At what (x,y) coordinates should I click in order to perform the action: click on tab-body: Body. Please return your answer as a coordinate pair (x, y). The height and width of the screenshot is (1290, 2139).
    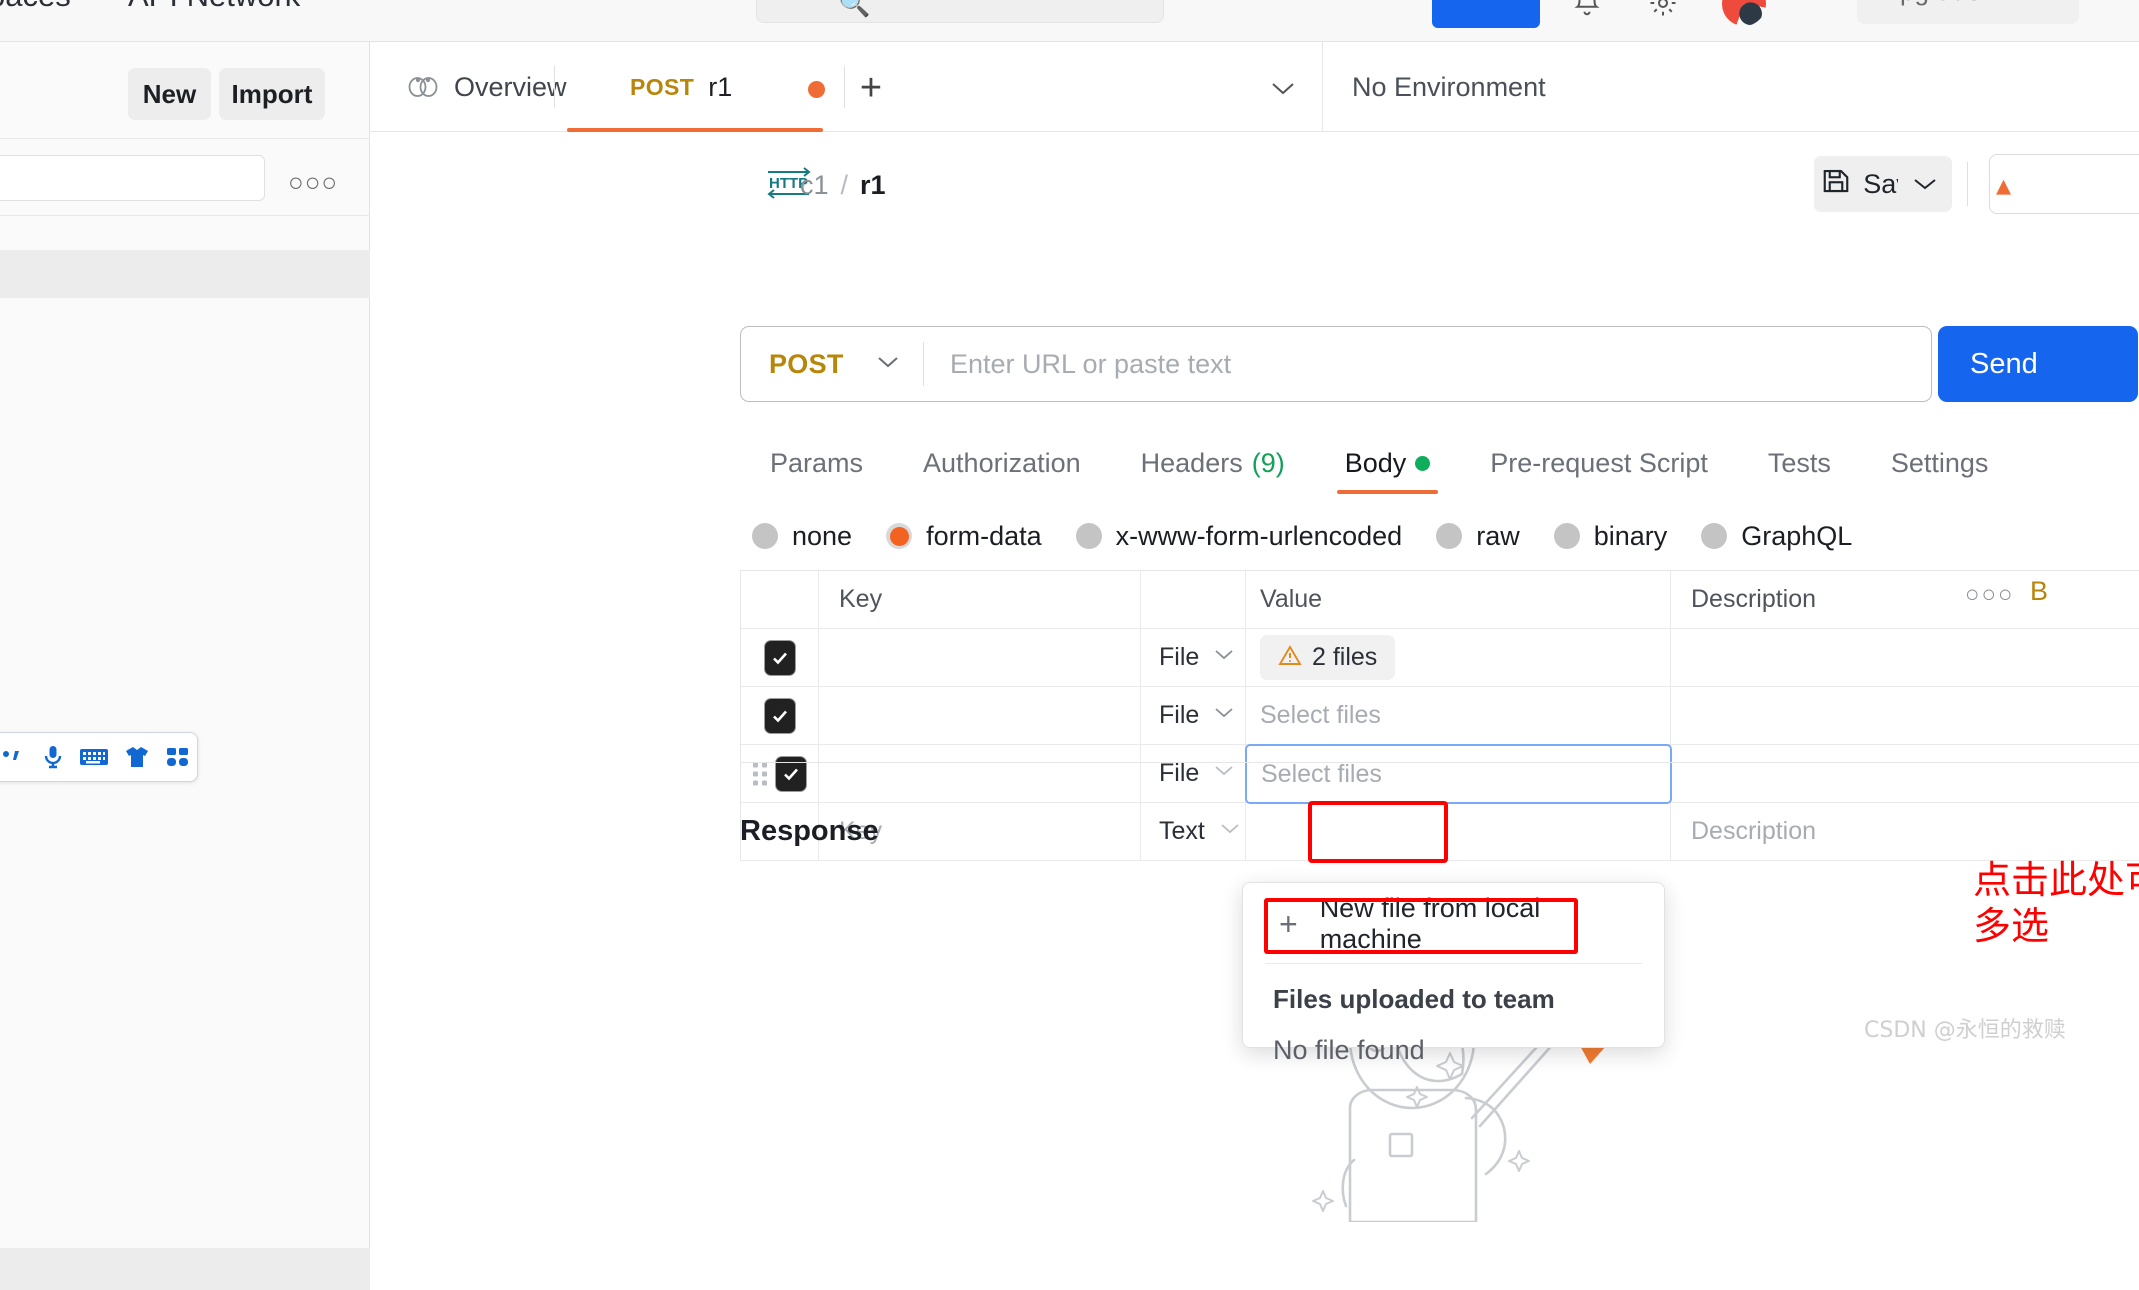
    Looking at the image, I should click on (1388, 463).